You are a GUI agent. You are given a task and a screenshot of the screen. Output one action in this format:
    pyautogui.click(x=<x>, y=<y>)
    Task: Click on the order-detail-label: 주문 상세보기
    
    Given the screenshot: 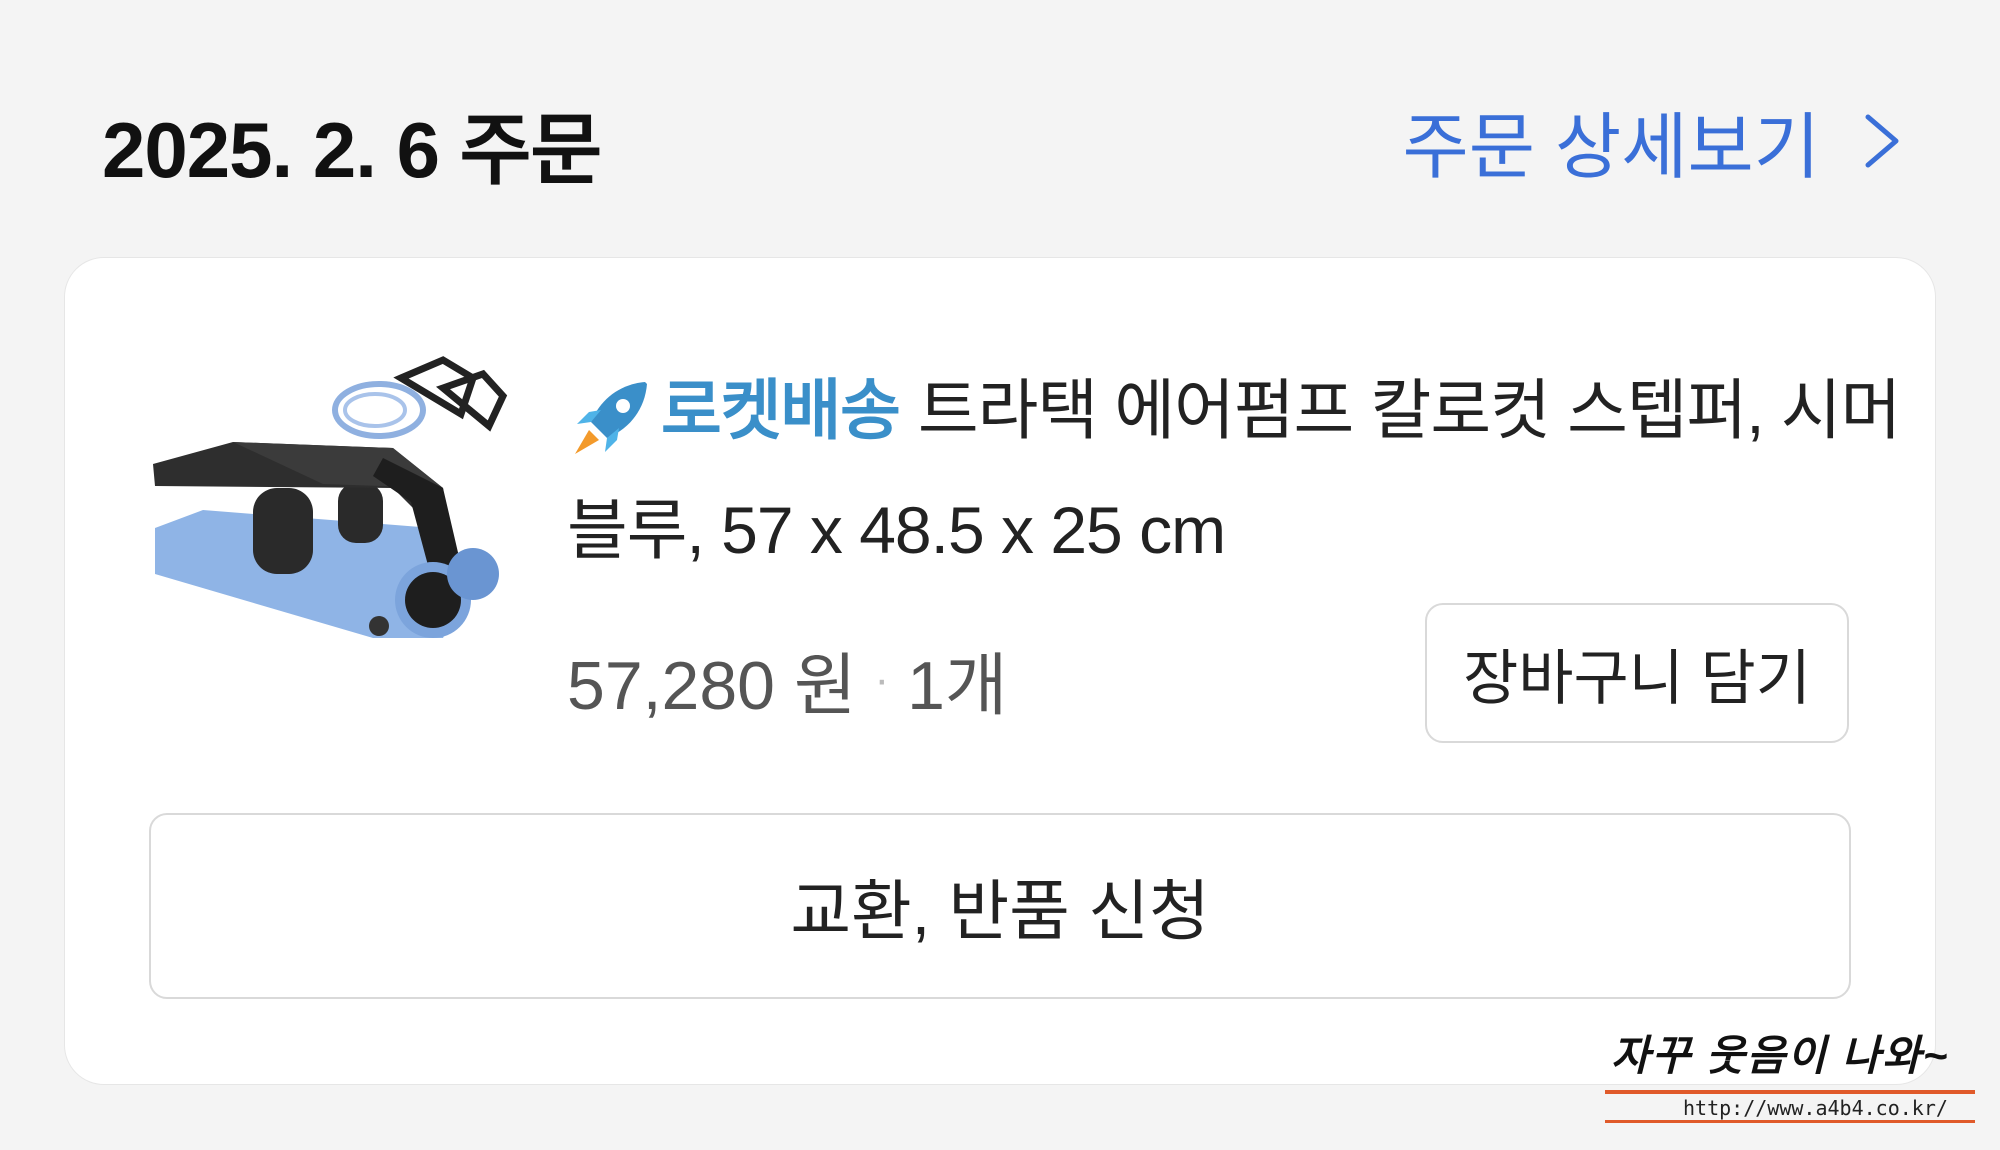 What is the action you would take?
    pyautogui.click(x=1611, y=148)
    